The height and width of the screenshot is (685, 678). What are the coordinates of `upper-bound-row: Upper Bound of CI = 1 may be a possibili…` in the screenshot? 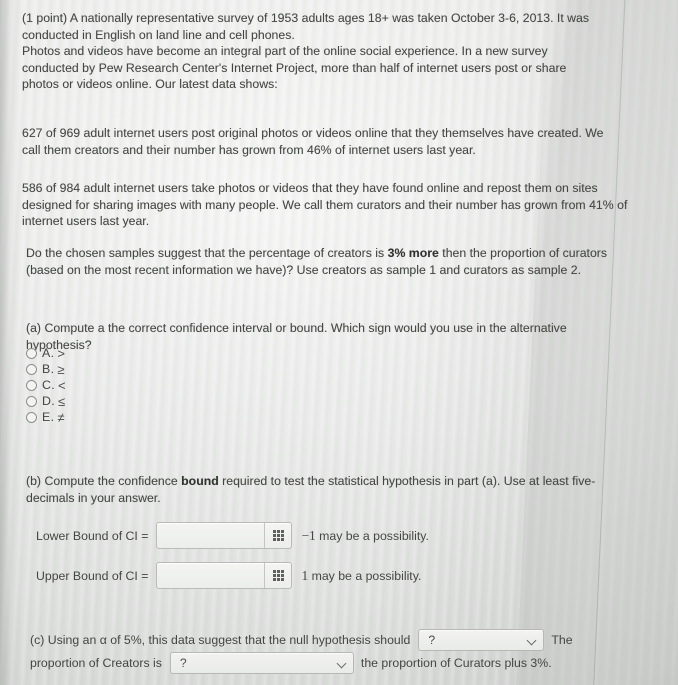 It's located at (228, 575).